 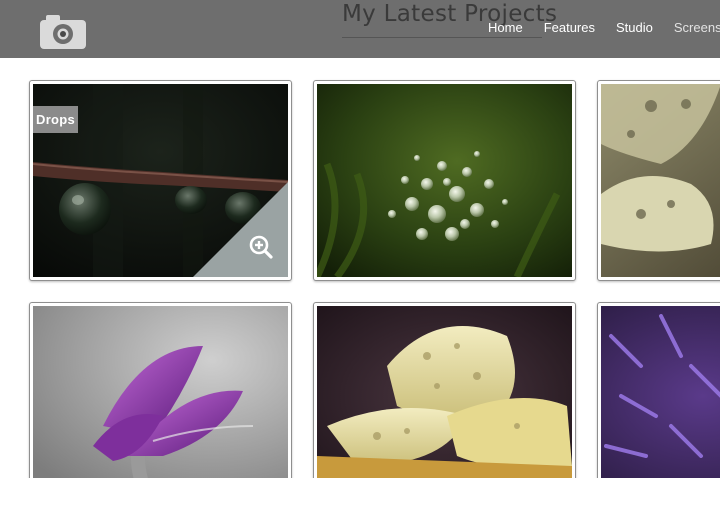 I want to click on photo-water-drops: Drops, so click(x=160, y=180).